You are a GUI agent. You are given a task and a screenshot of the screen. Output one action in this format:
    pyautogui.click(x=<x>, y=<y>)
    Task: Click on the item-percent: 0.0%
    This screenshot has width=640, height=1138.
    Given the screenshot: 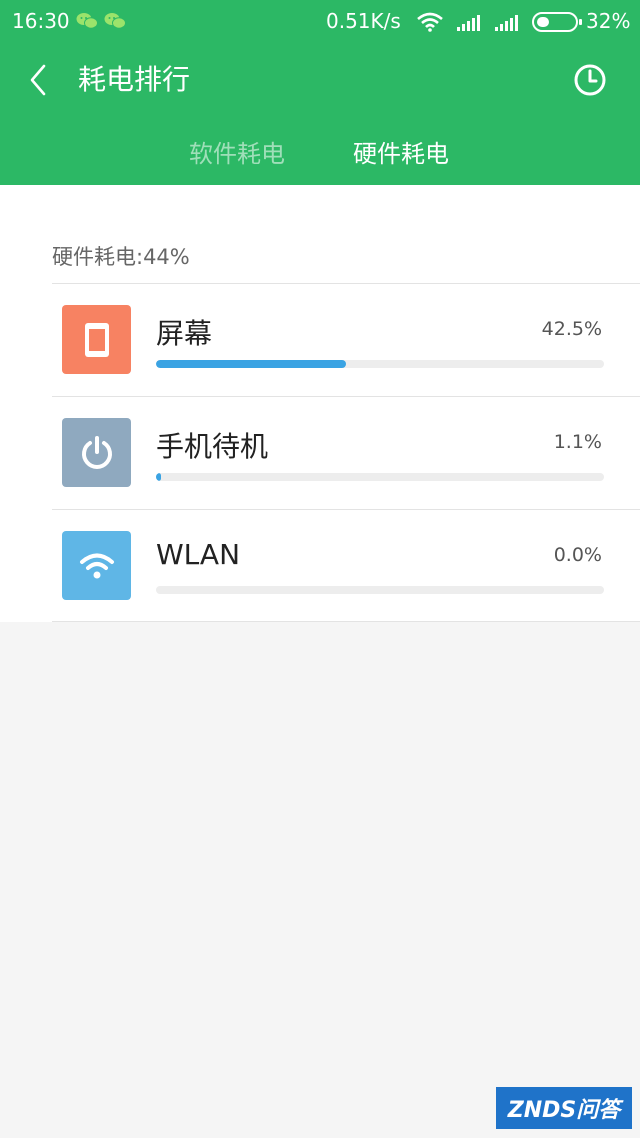 What is the action you would take?
    pyautogui.click(x=577, y=555)
    